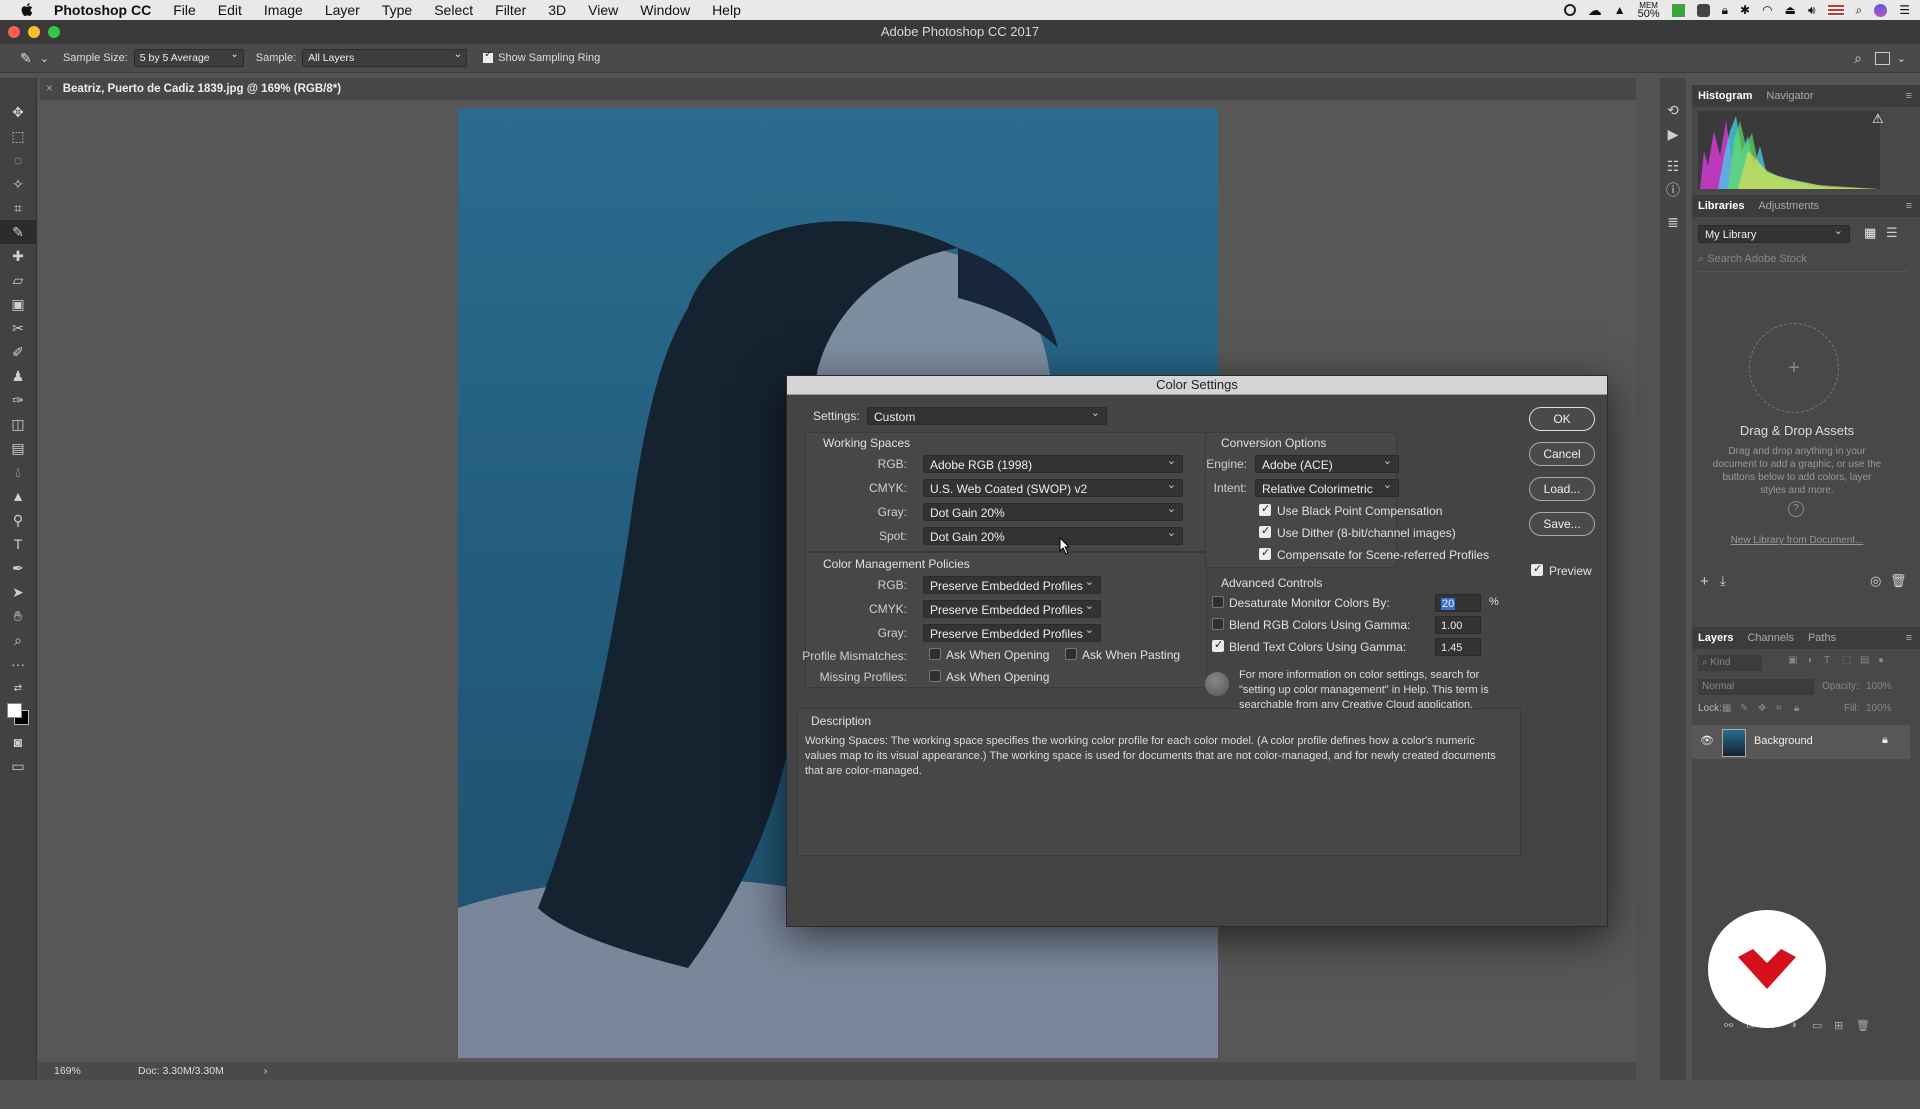 This screenshot has height=1109, width=1920. Describe the element at coordinates (18, 184) in the screenshot. I see `magic-wand-tool-icon: ✧` at that location.